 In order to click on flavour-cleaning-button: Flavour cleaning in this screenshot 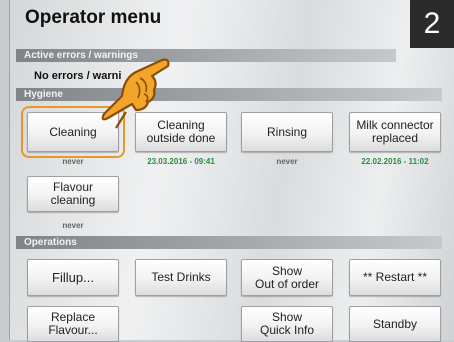, I will do `click(73, 194)`.